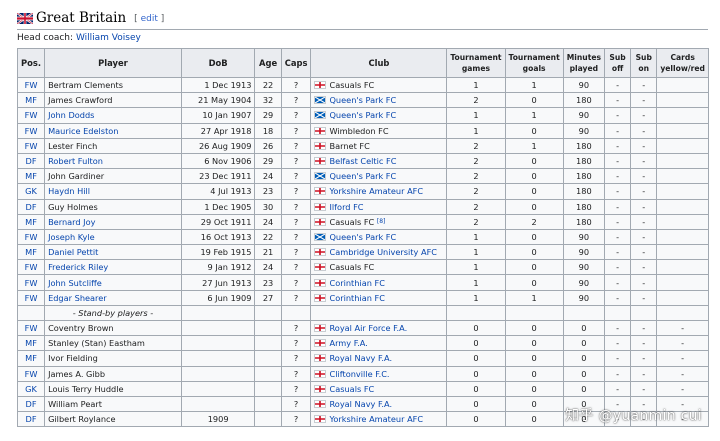 The image size is (720, 441). I want to click on club-name: Belfast Celtic FC, so click(362, 161).